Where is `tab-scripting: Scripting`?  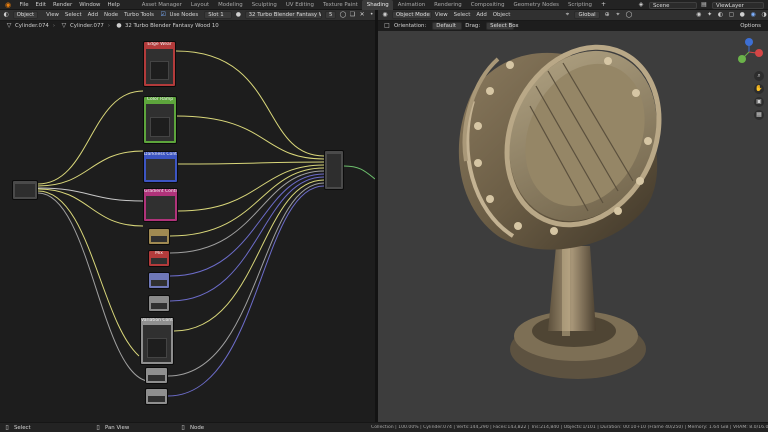
tab-scripting: Scripting is located at coordinates (579, 5).